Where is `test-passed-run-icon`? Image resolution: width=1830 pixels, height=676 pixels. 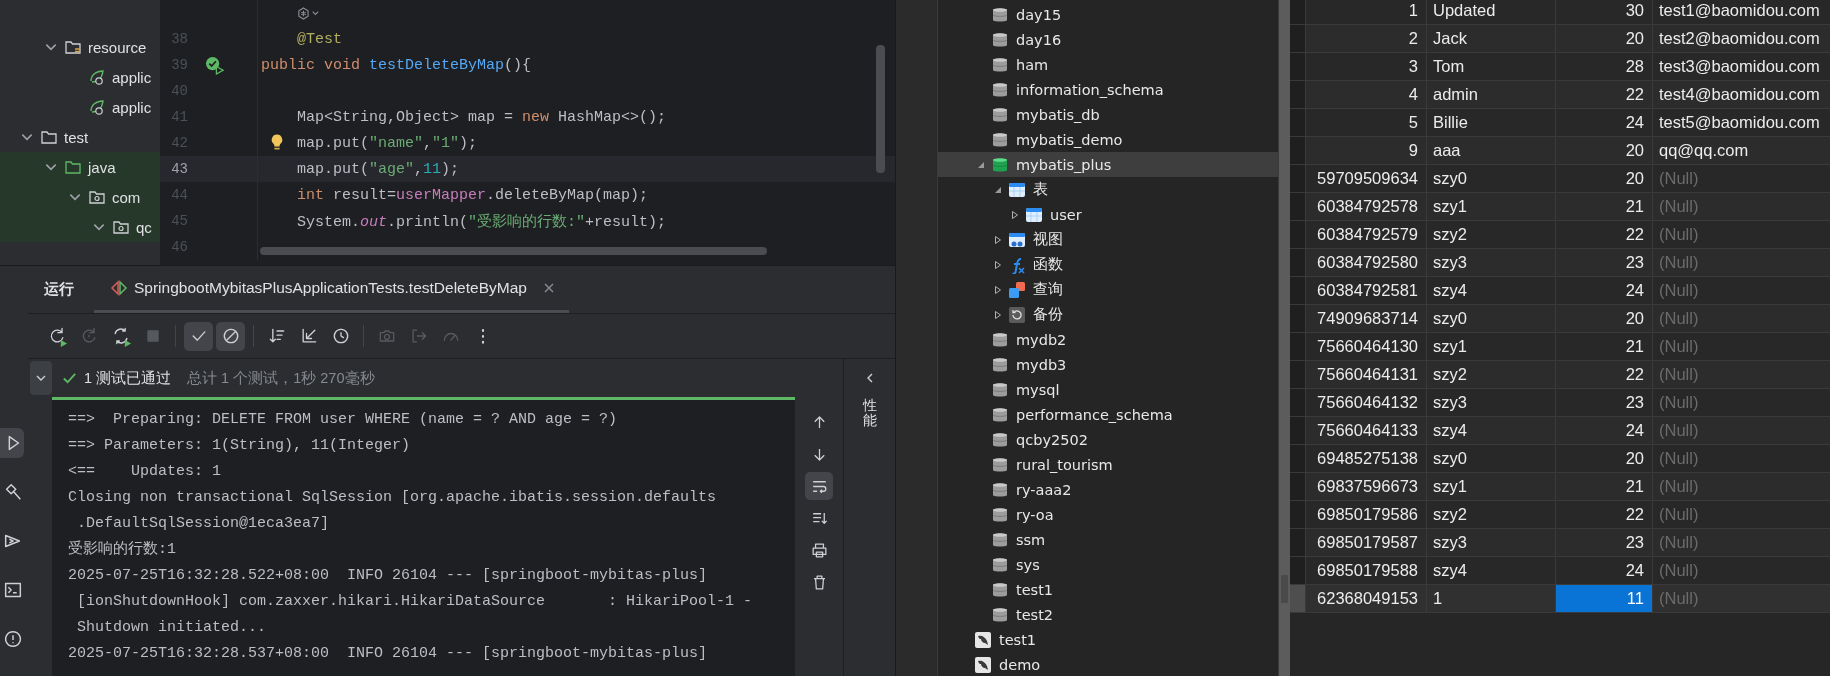 test-passed-run-icon is located at coordinates (214, 65).